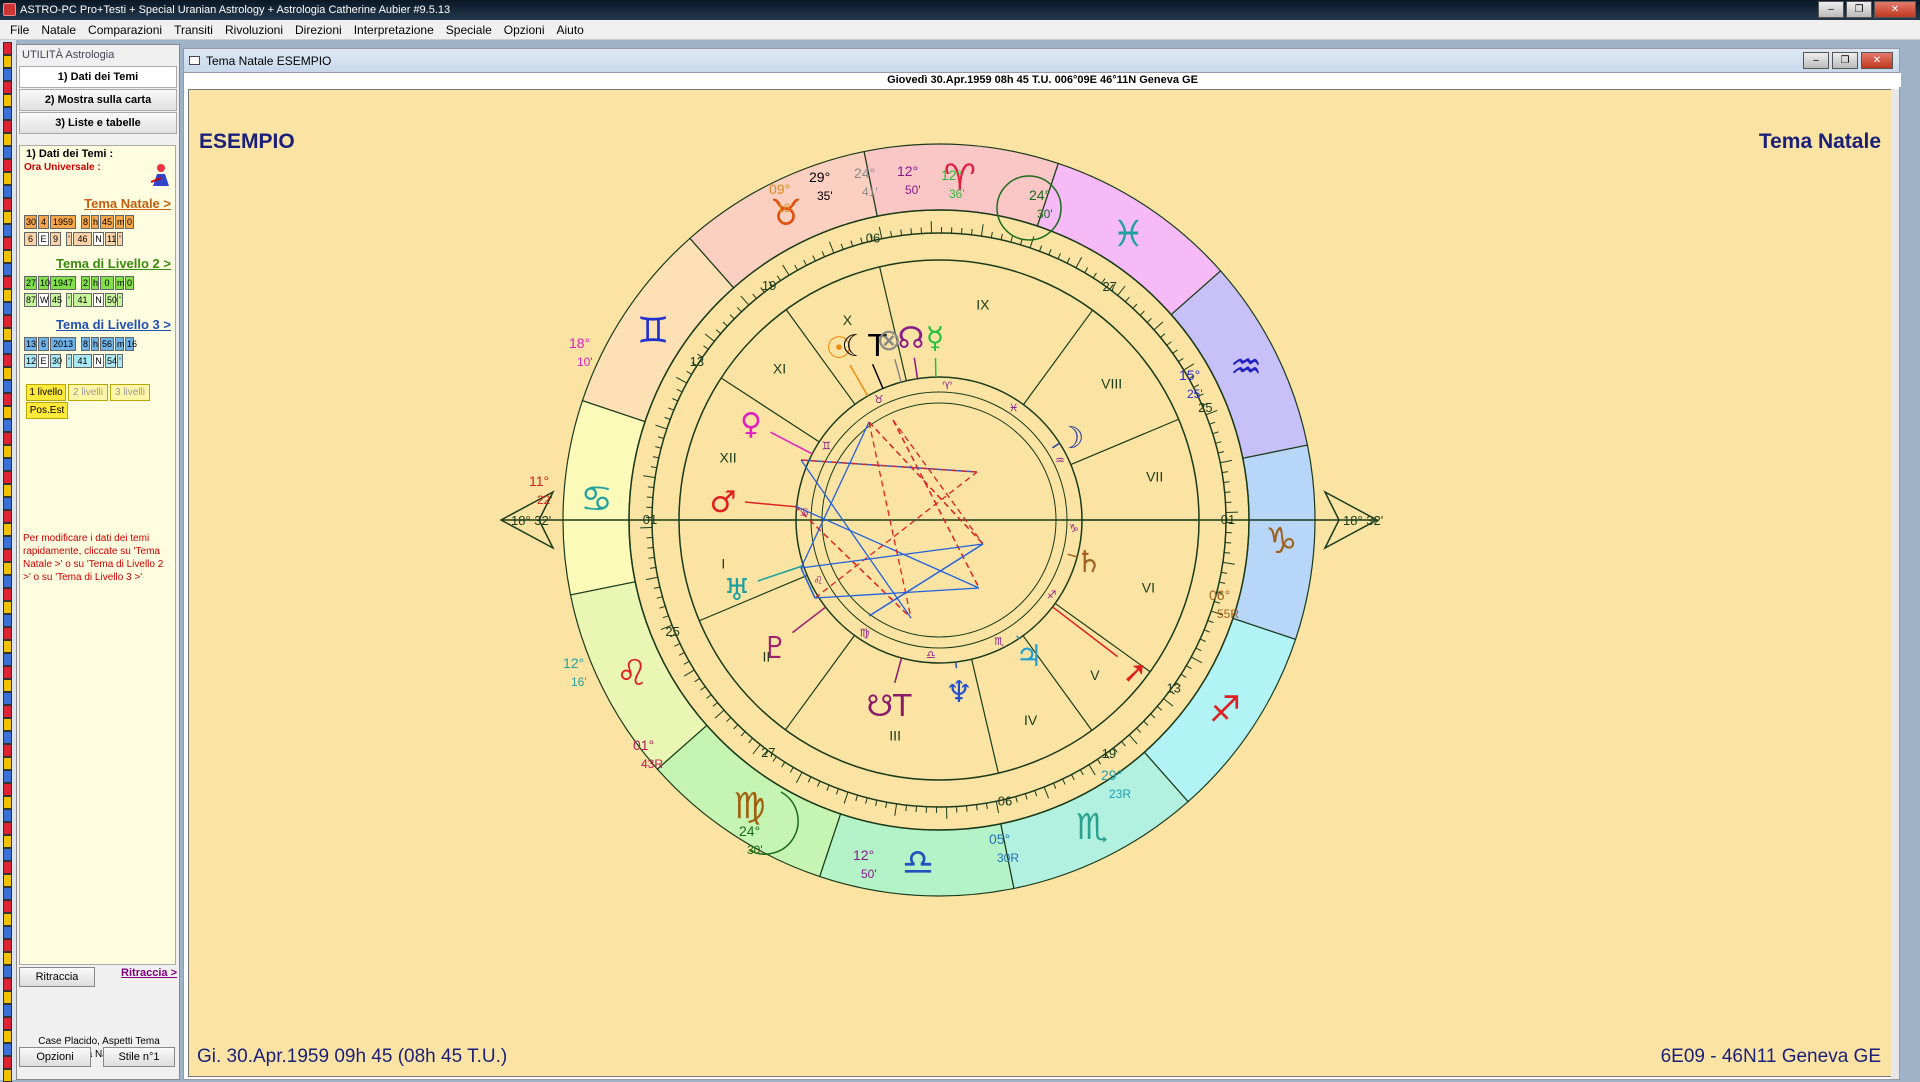  Describe the element at coordinates (1895, 9) in the screenshot. I see `close-button: ✕` at that location.